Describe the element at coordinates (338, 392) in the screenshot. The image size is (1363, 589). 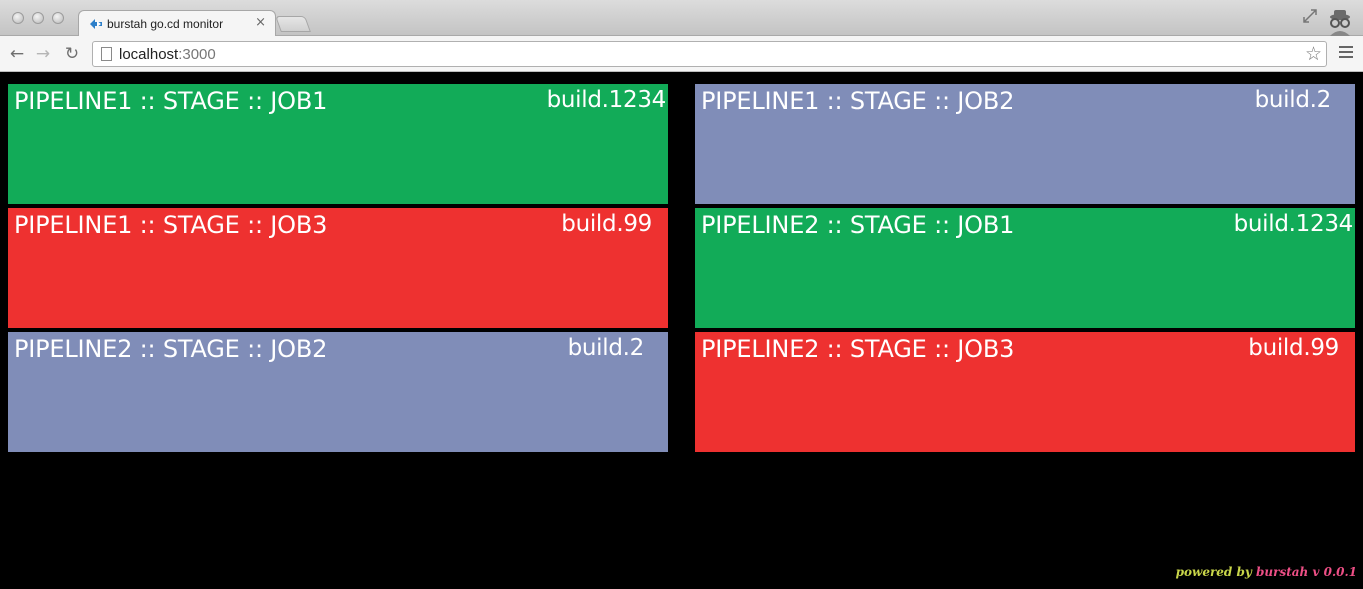
I see `job-tile: PIPELINE2 :: STAGE :: JOB2 build.2` at that location.